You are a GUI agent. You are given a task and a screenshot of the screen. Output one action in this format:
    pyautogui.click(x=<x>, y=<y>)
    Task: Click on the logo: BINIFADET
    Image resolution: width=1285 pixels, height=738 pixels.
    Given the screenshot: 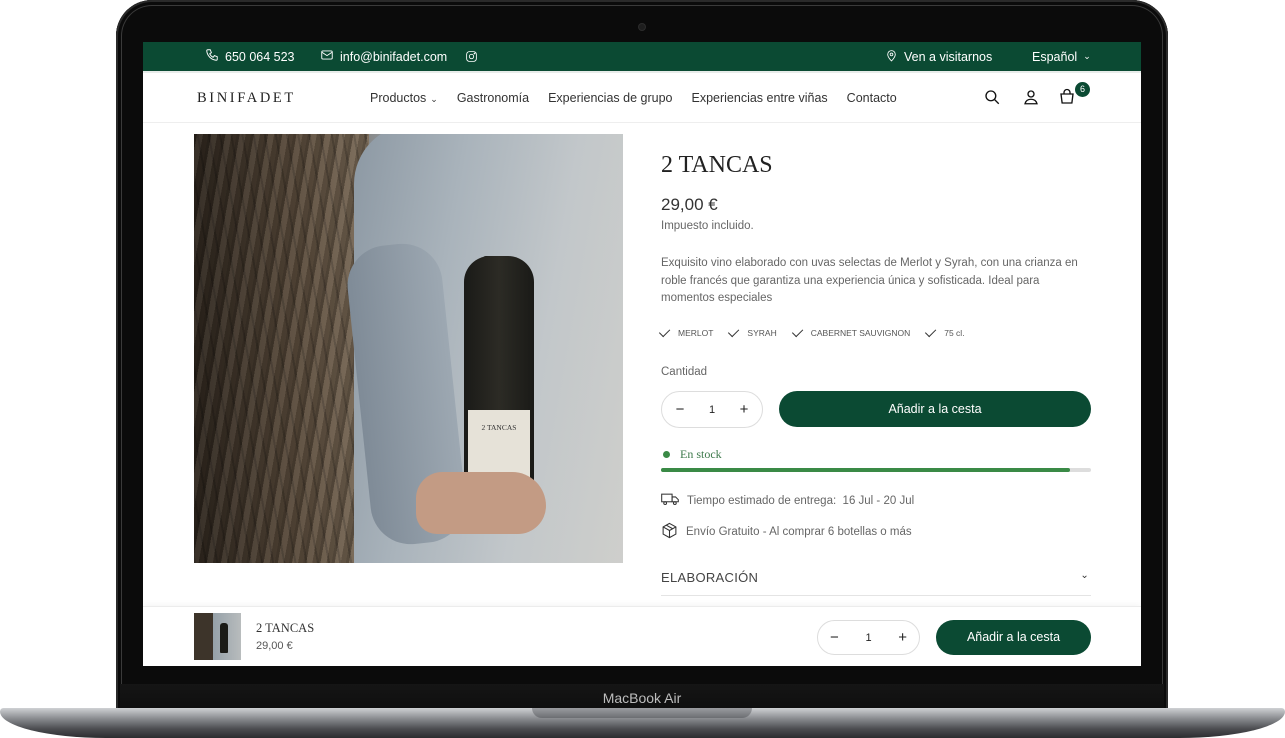 What is the action you would take?
    pyautogui.click(x=246, y=98)
    